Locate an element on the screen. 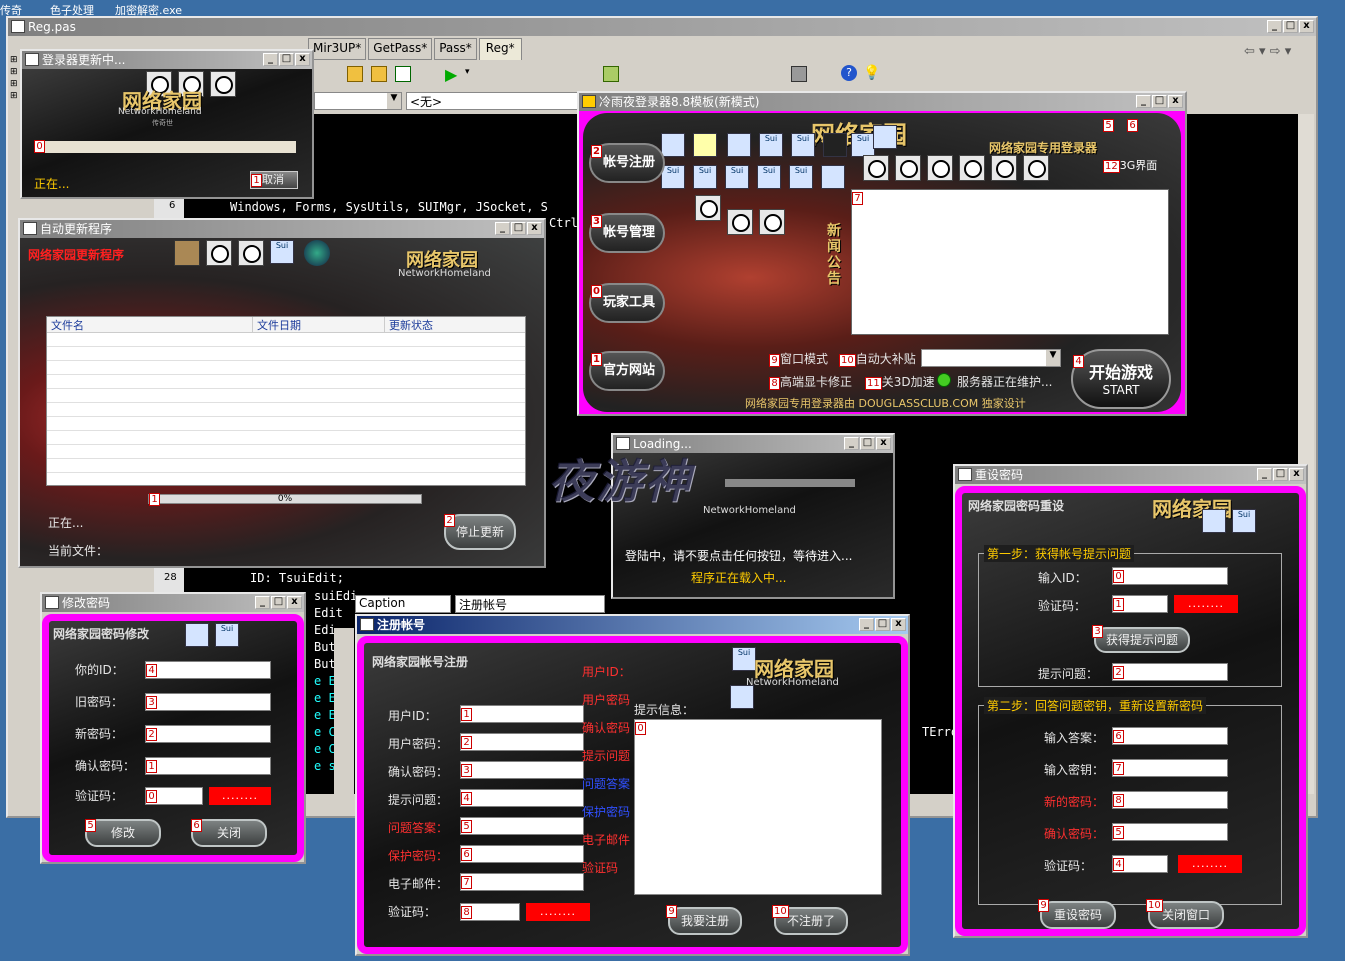 The width and height of the screenshot is (1345, 961). tab-pass: Pass* is located at coordinates (455, 49).